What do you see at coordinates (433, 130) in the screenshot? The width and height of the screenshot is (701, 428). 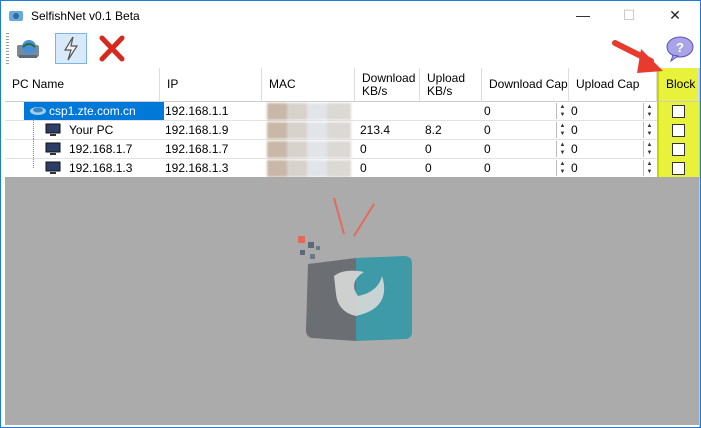 I see `upload-cell: 8.2` at bounding box center [433, 130].